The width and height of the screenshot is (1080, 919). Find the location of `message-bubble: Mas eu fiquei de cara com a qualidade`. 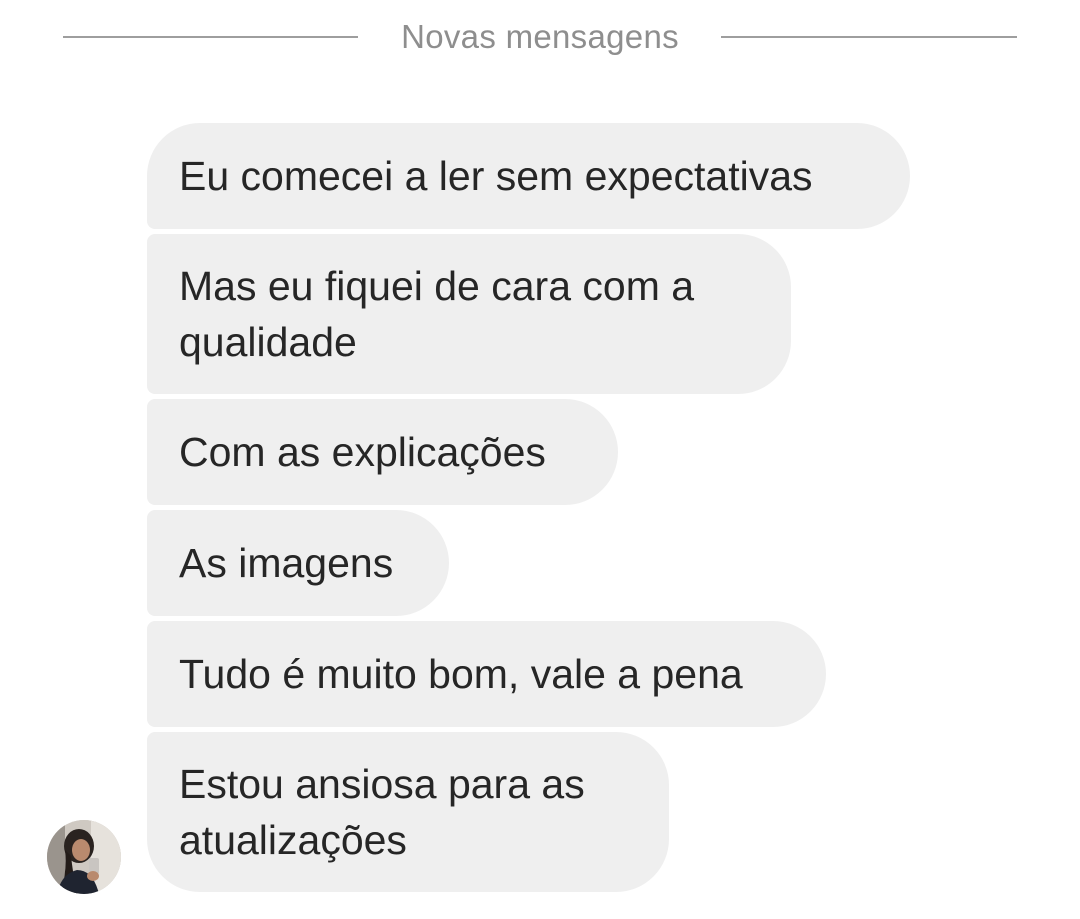

message-bubble: Mas eu fiquei de cara com a qualidade is located at coordinates (469, 314).